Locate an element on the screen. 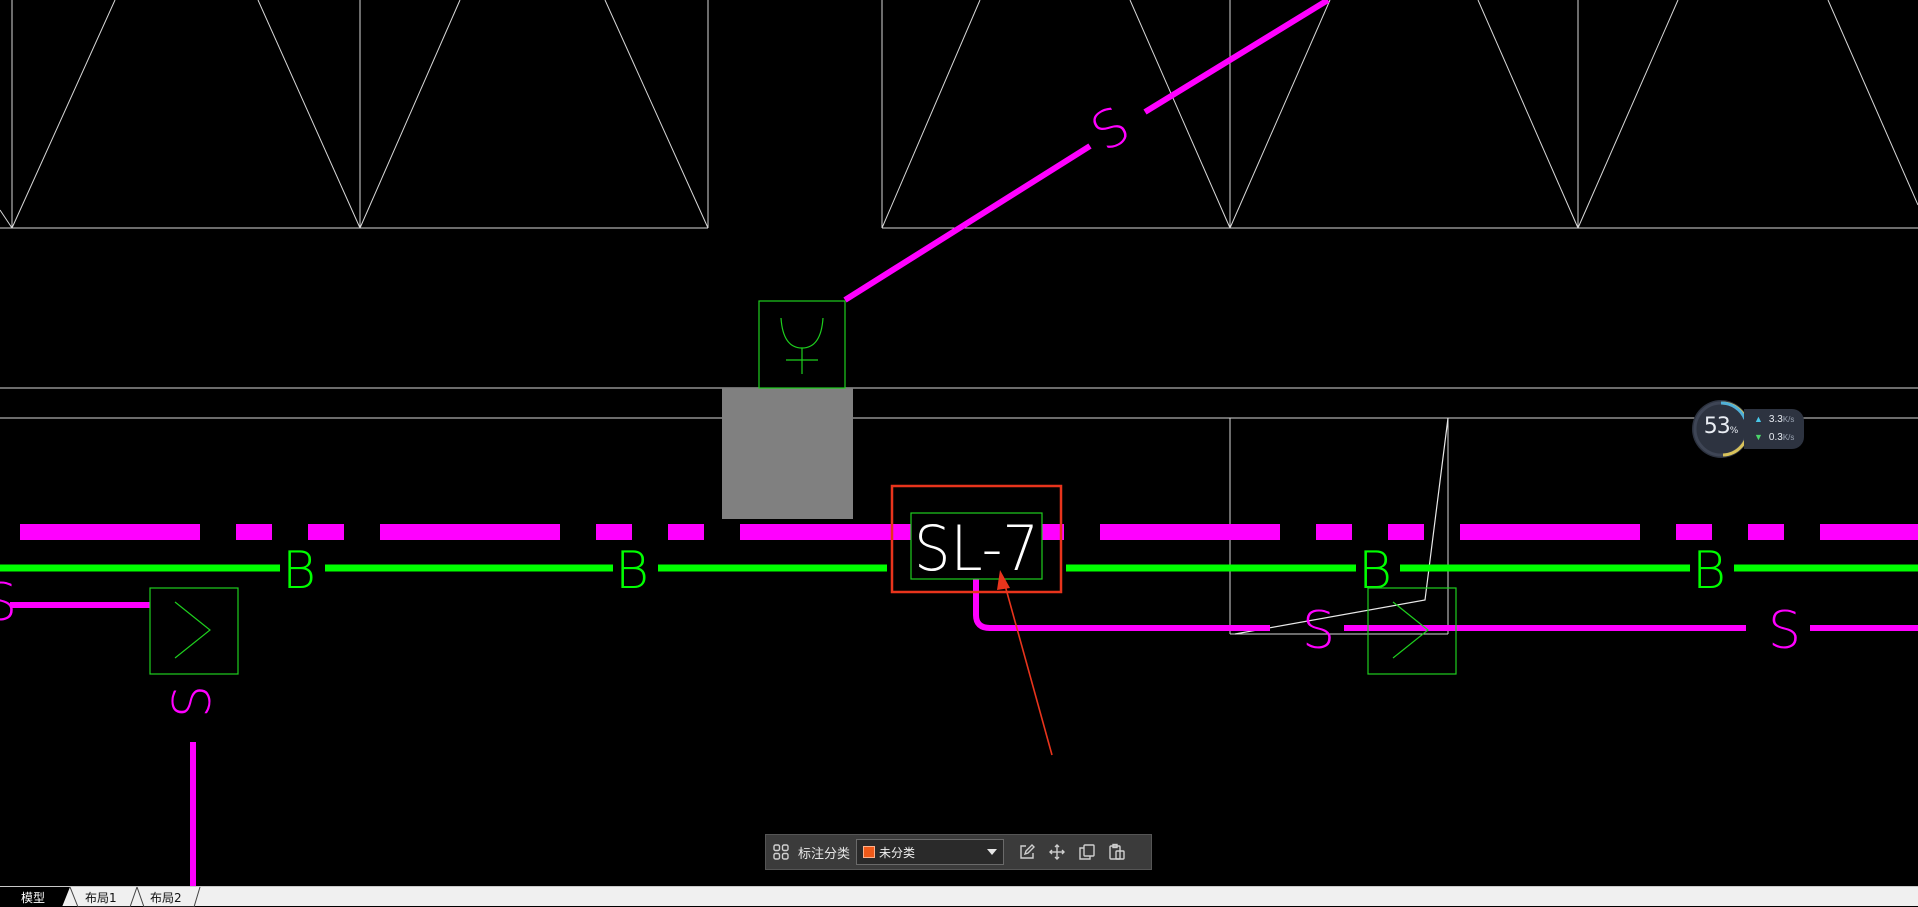 This screenshot has height=907, width=1918. download-arrow-icon: ▼ is located at coordinates (1758, 437).